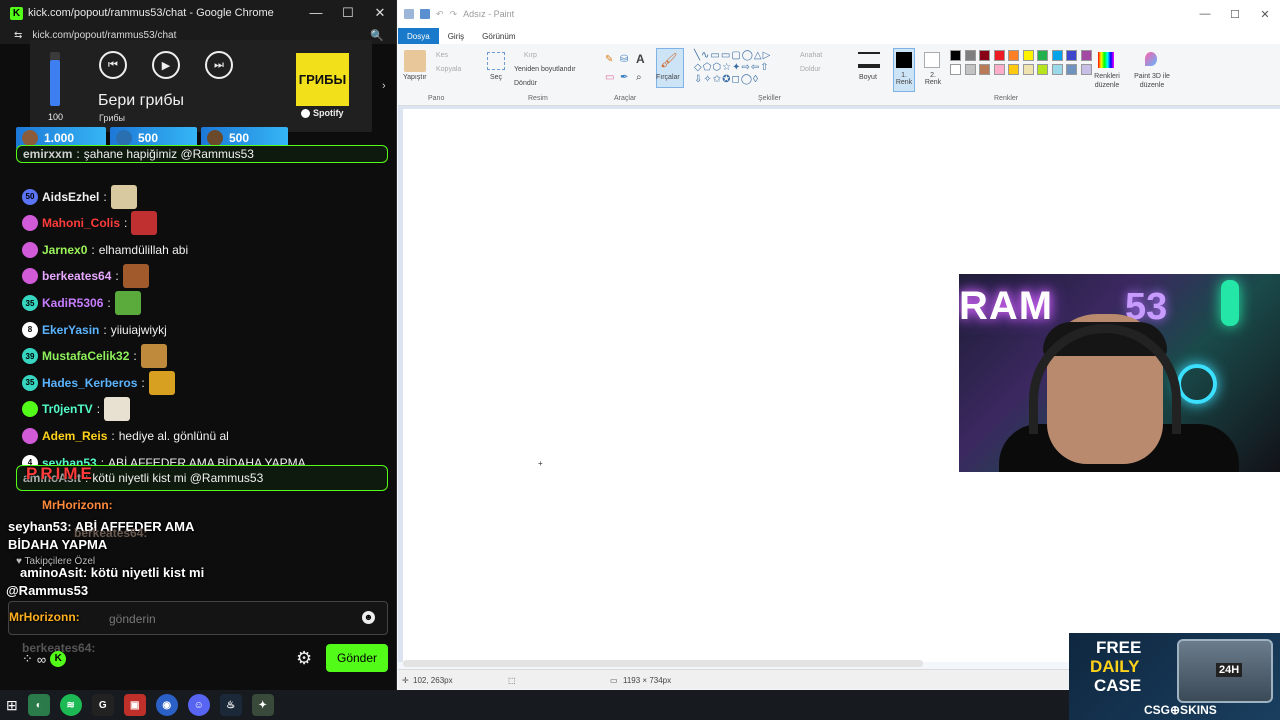 This screenshot has height=720, width=1280. Describe the element at coordinates (440, 14) in the screenshot. I see `undo-icon: ↶` at that location.